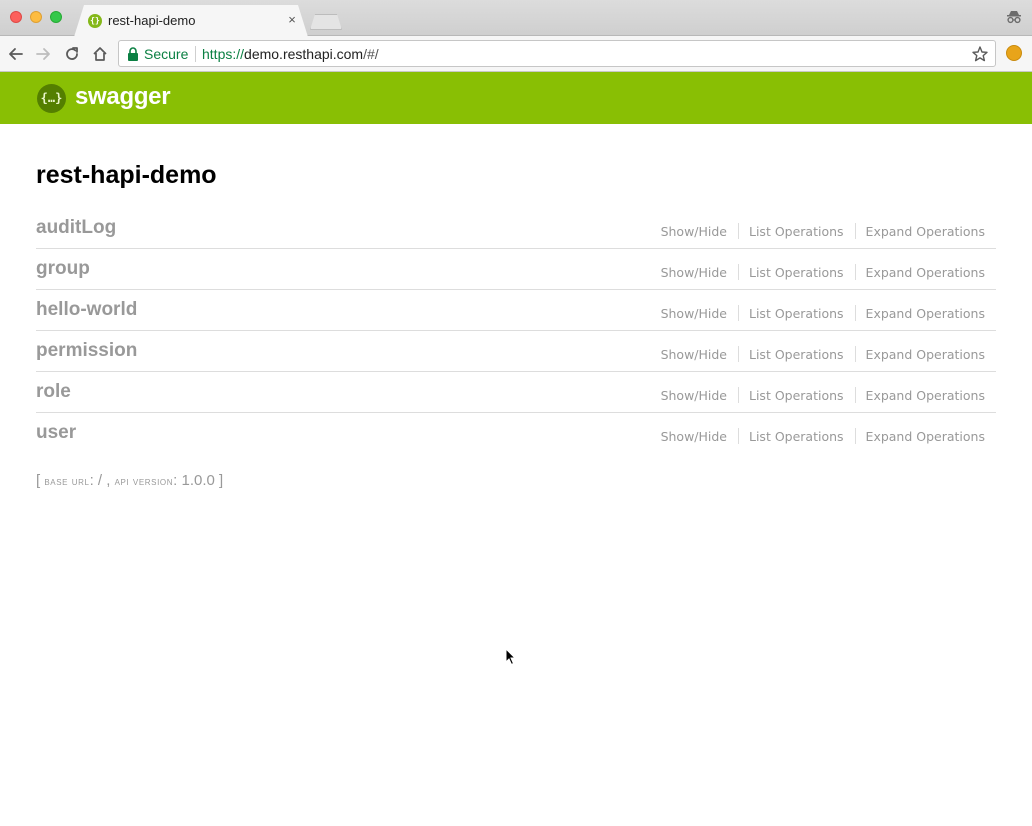  I want to click on home-icon, so click(100, 54).